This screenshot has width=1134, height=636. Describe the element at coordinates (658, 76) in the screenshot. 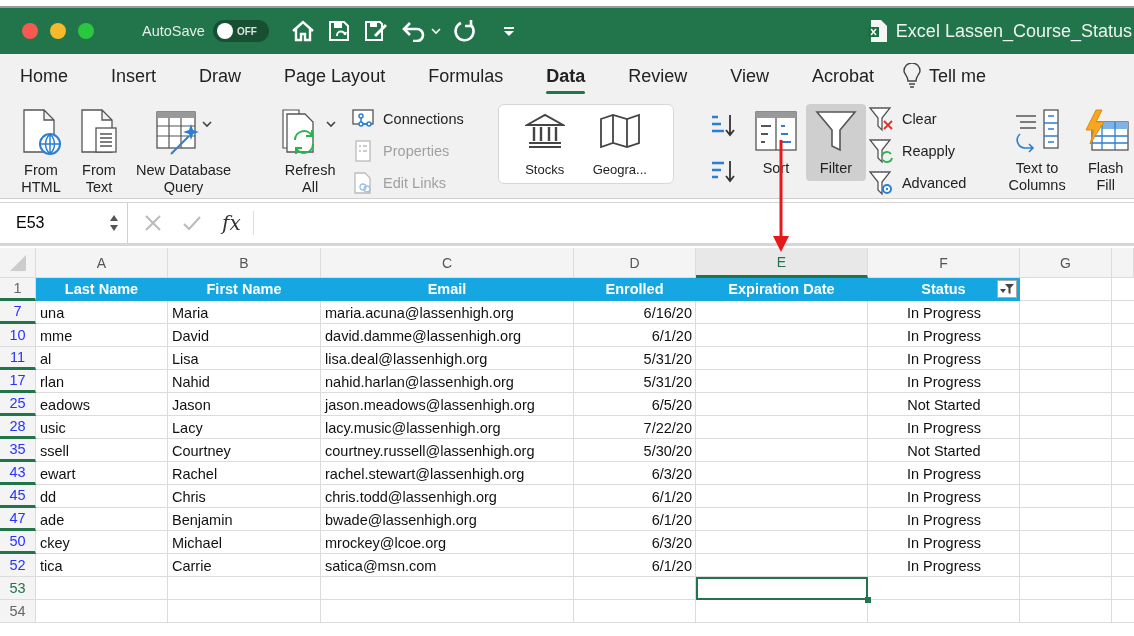

I see `ribbon-tab: Review` at that location.